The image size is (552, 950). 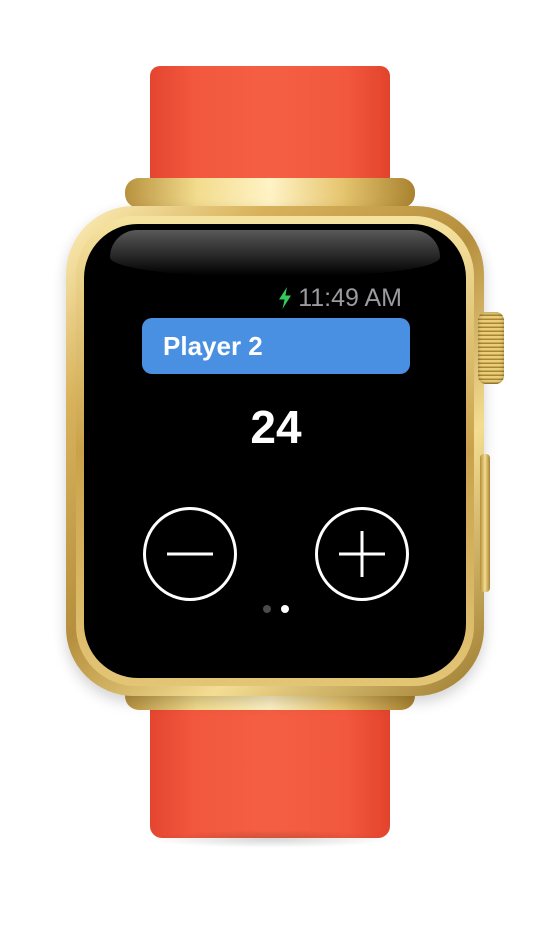 I want to click on charging-bolt-icon, so click(x=285, y=298).